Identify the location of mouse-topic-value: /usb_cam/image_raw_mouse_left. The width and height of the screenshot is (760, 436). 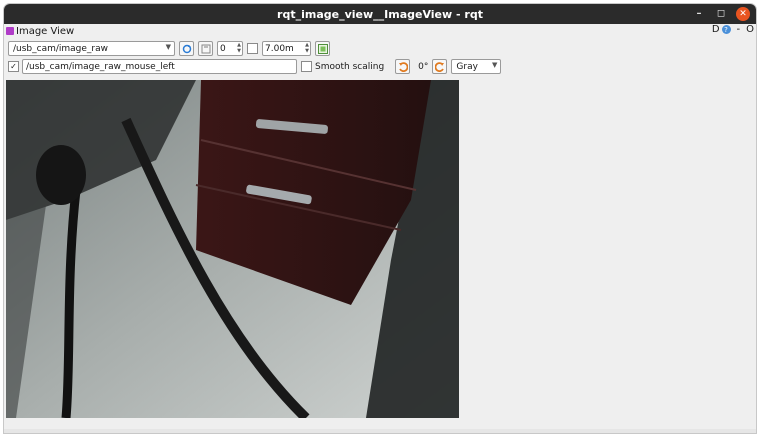
(100, 66).